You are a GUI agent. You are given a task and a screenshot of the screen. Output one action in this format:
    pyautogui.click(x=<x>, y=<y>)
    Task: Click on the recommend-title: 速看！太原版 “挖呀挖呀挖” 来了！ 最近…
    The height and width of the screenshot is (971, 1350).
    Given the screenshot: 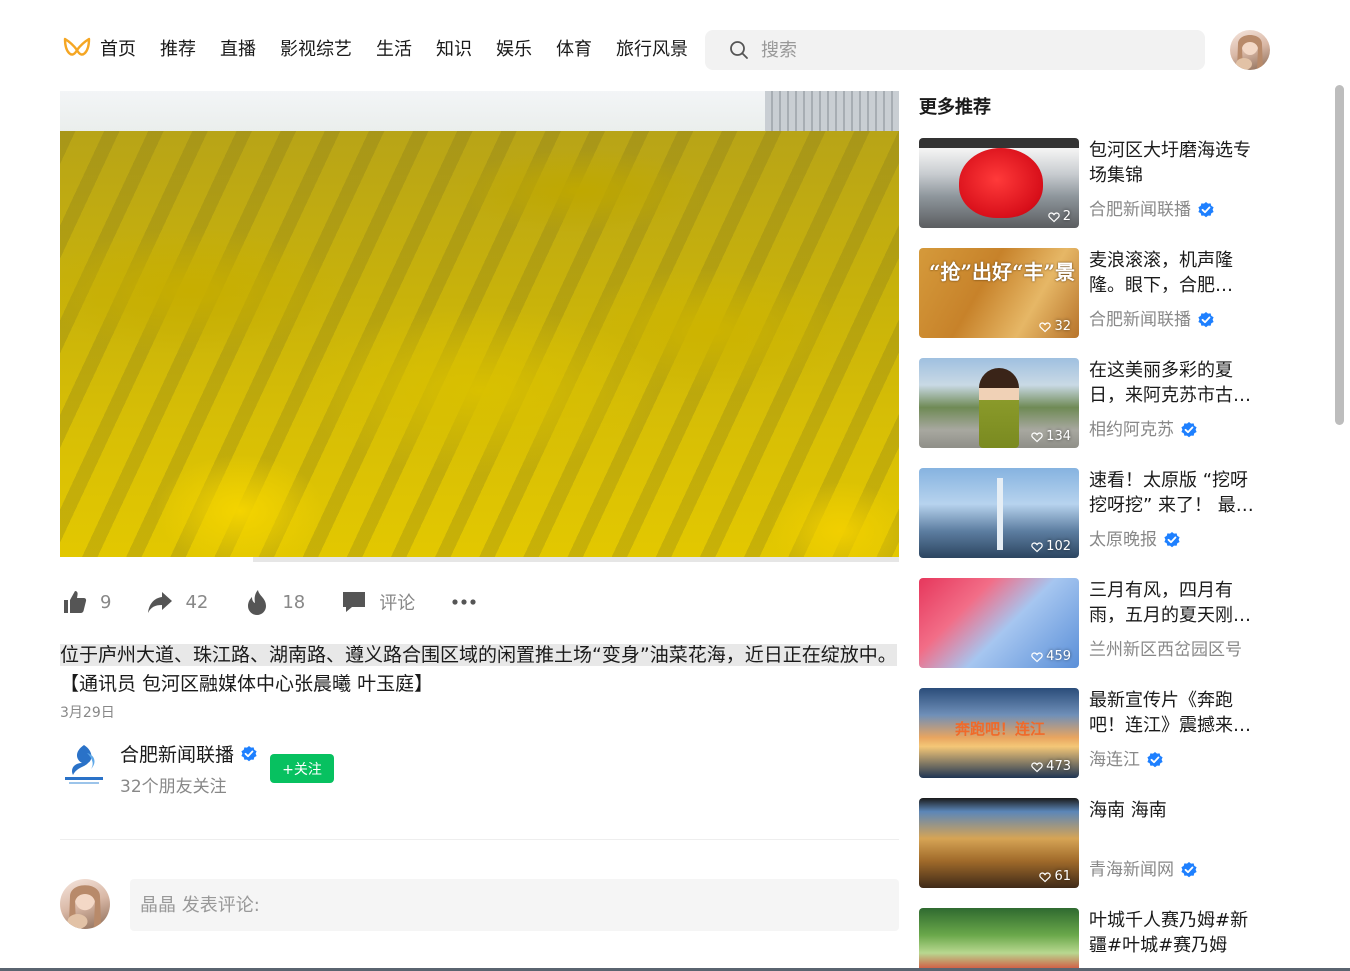 What is the action you would take?
    pyautogui.click(x=1177, y=493)
    